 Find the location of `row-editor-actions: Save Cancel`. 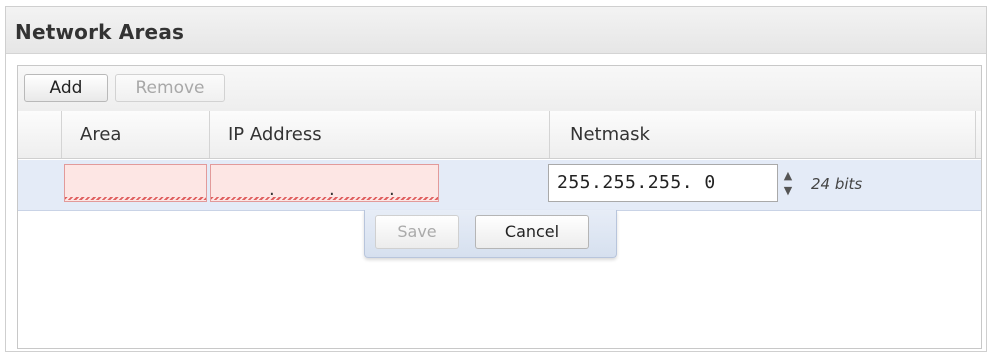

row-editor-actions: Save Cancel is located at coordinates (490, 234).